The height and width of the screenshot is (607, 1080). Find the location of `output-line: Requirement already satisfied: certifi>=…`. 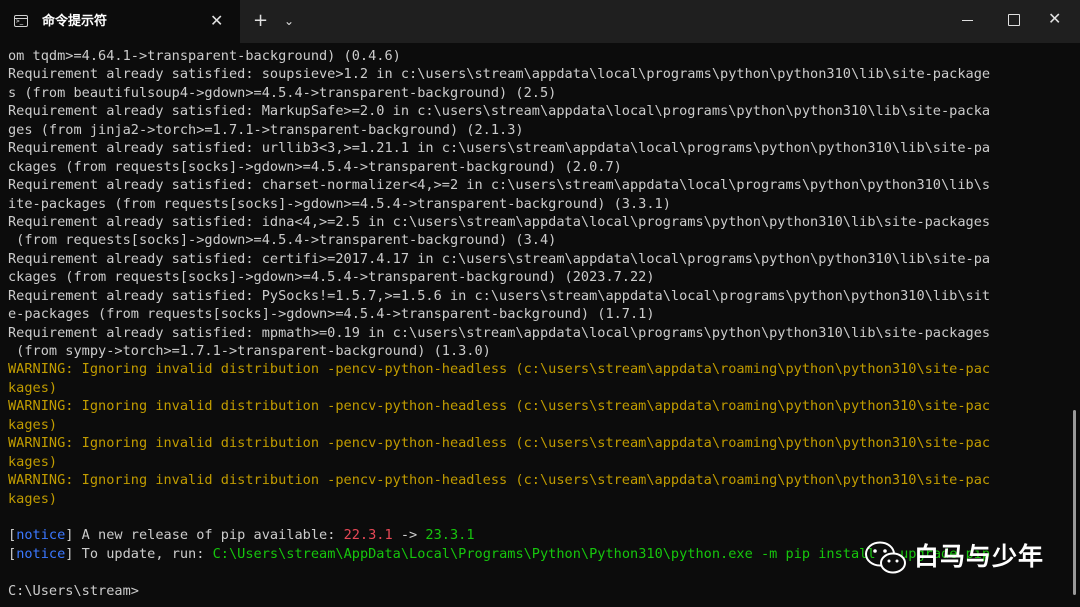

output-line: Requirement already satisfied: certifi>=… is located at coordinates (499, 258).